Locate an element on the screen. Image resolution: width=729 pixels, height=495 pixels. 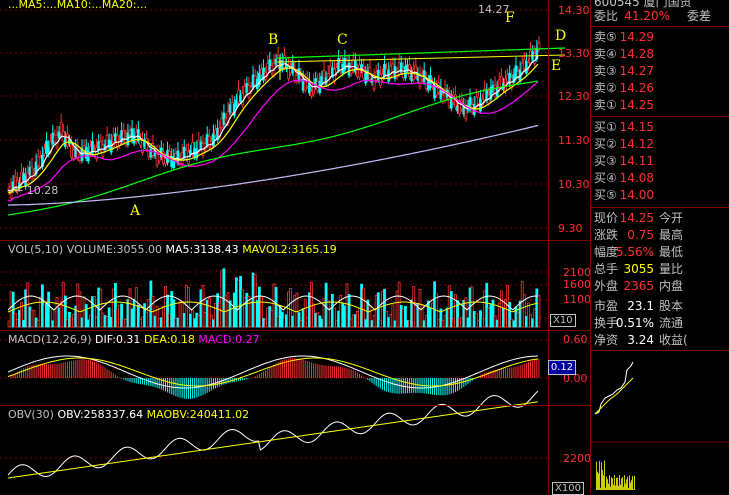
stat-label2: 股本 is located at coordinates (671, 306).